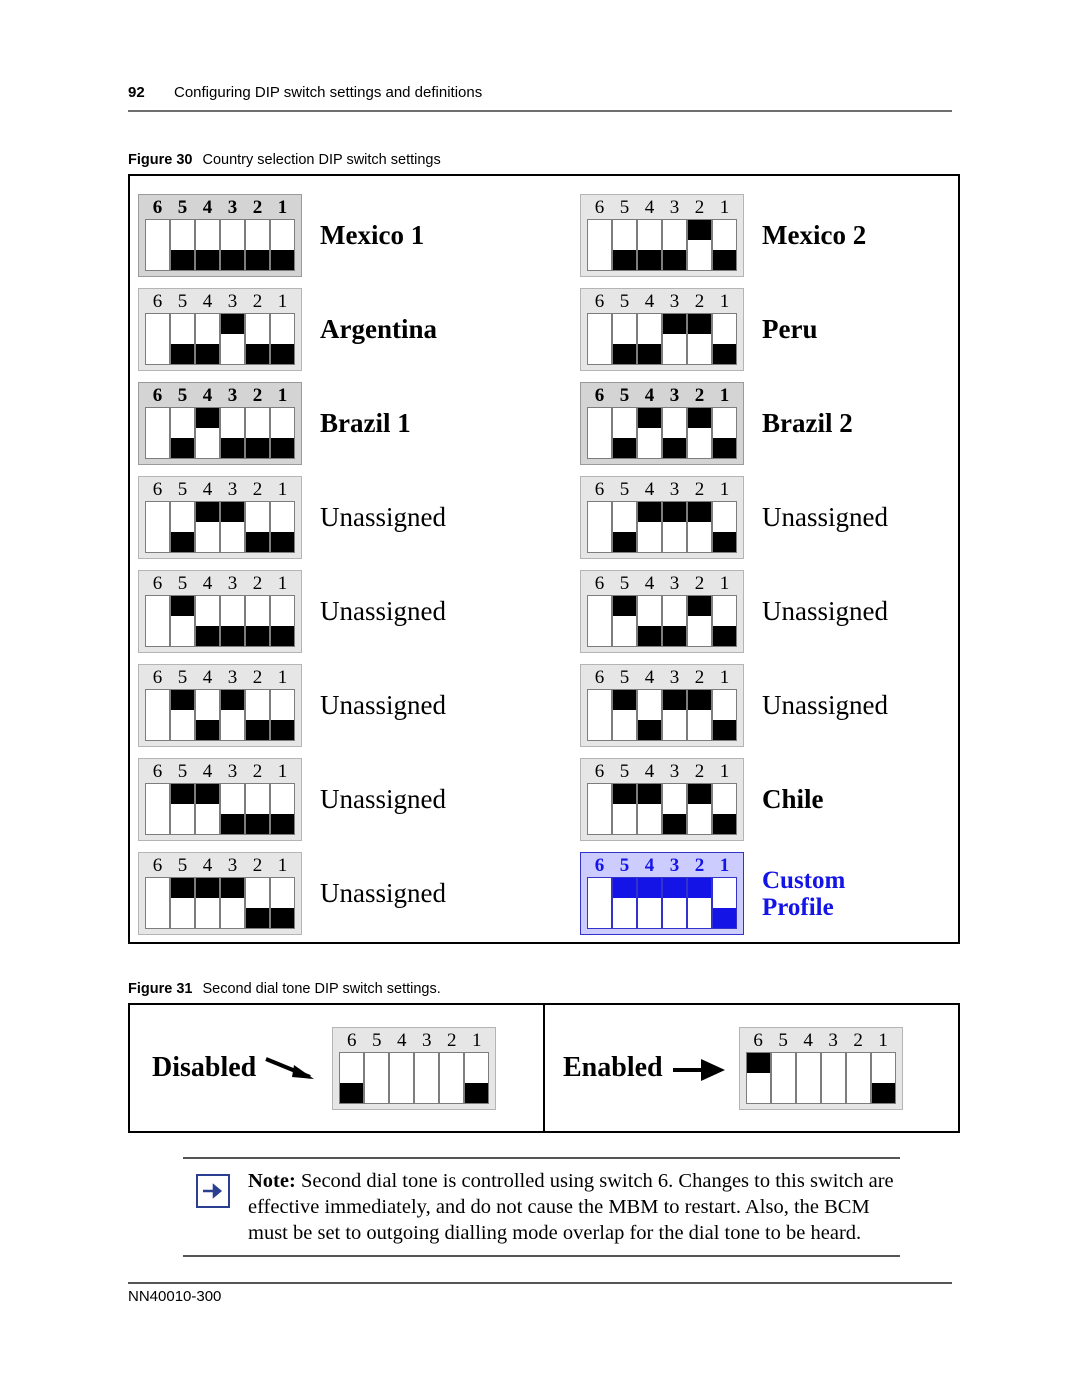 The image size is (1080, 1397). I want to click on dip-switch-3-none, so click(427, 1077).